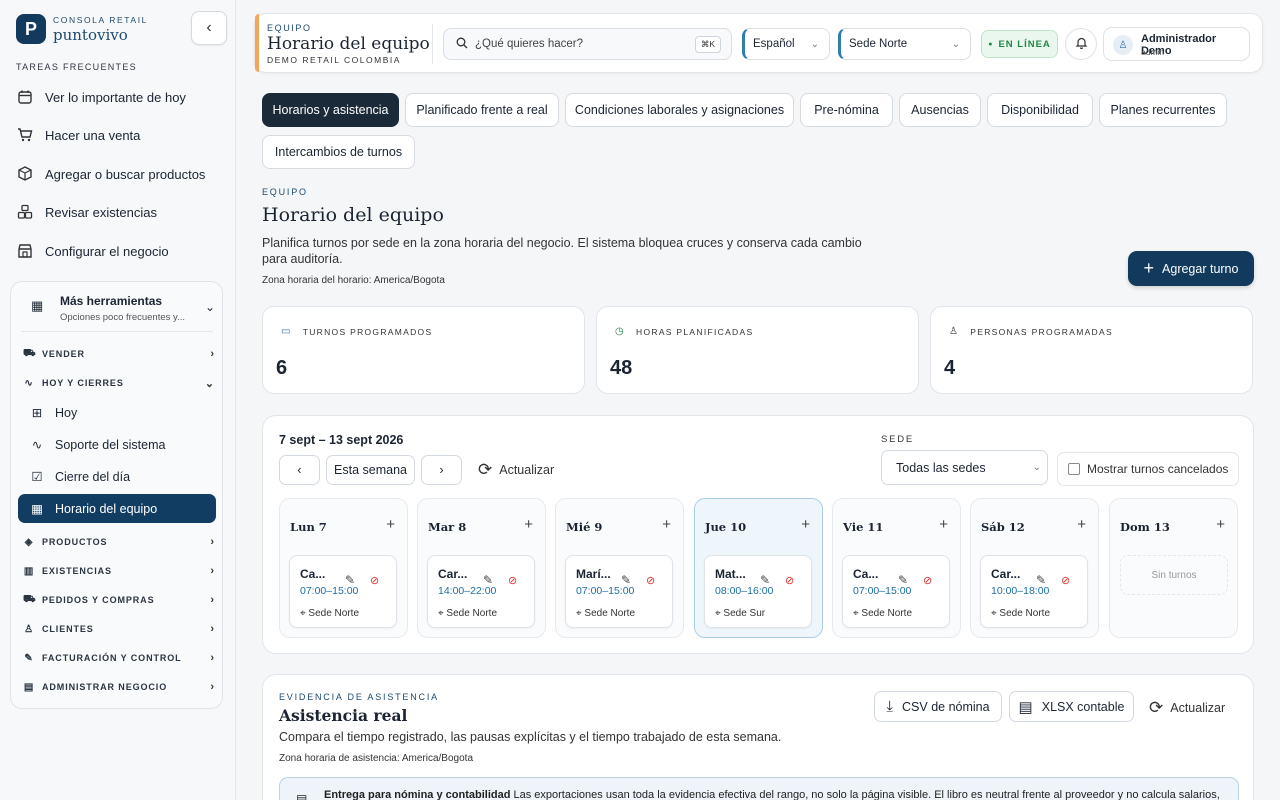 The image size is (1280, 800). I want to click on tab-labor-conditions: Condiciones laborales y asignaciones, so click(679, 110).